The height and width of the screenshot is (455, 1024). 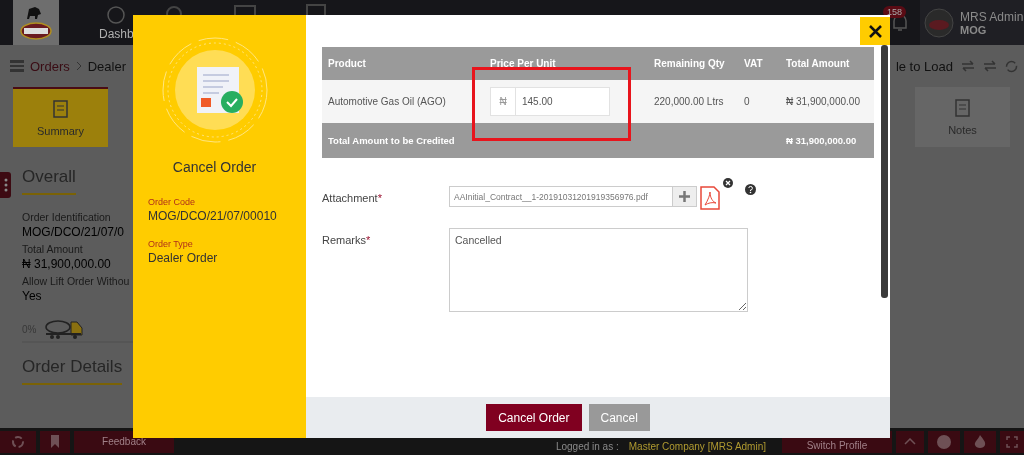 What do you see at coordinates (550, 101) in the screenshot?
I see `price-field: ₦ 145.00` at bounding box center [550, 101].